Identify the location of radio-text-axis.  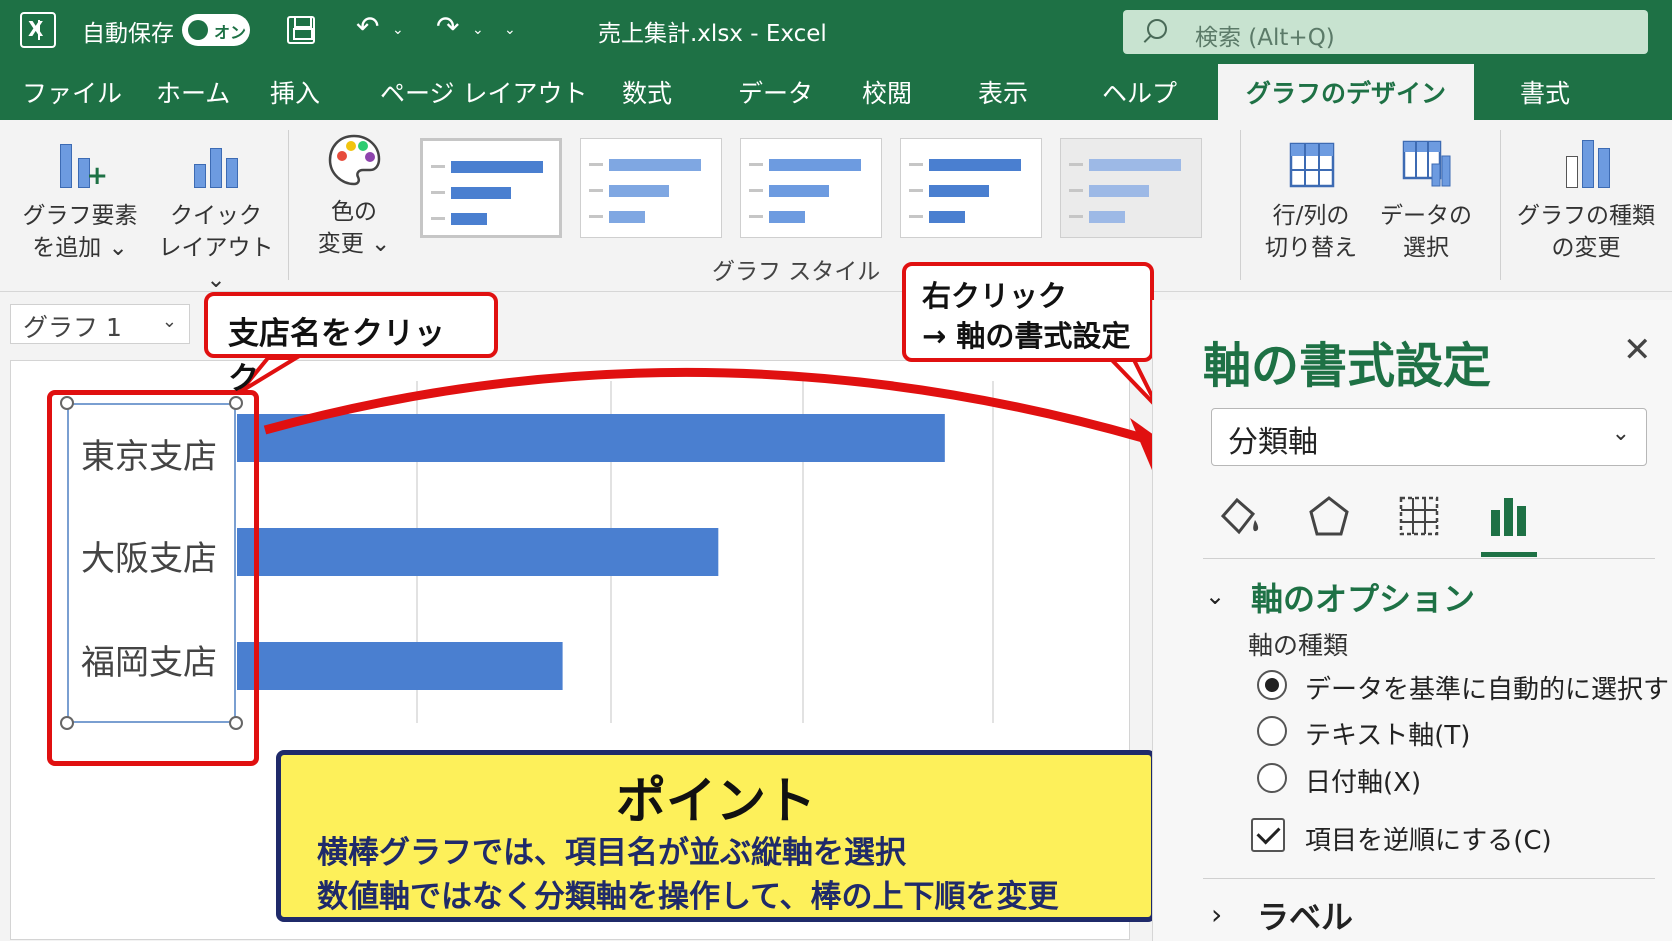
(1272, 731).